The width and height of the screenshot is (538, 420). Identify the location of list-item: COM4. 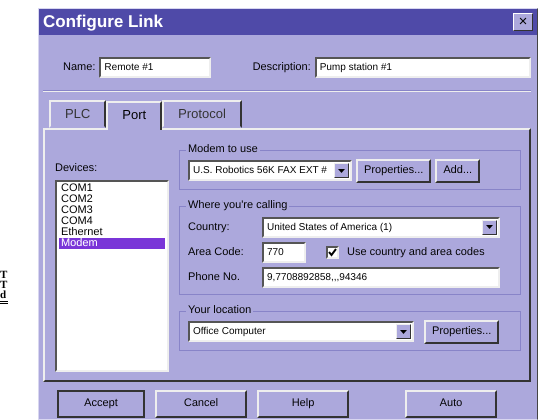
(112, 221).